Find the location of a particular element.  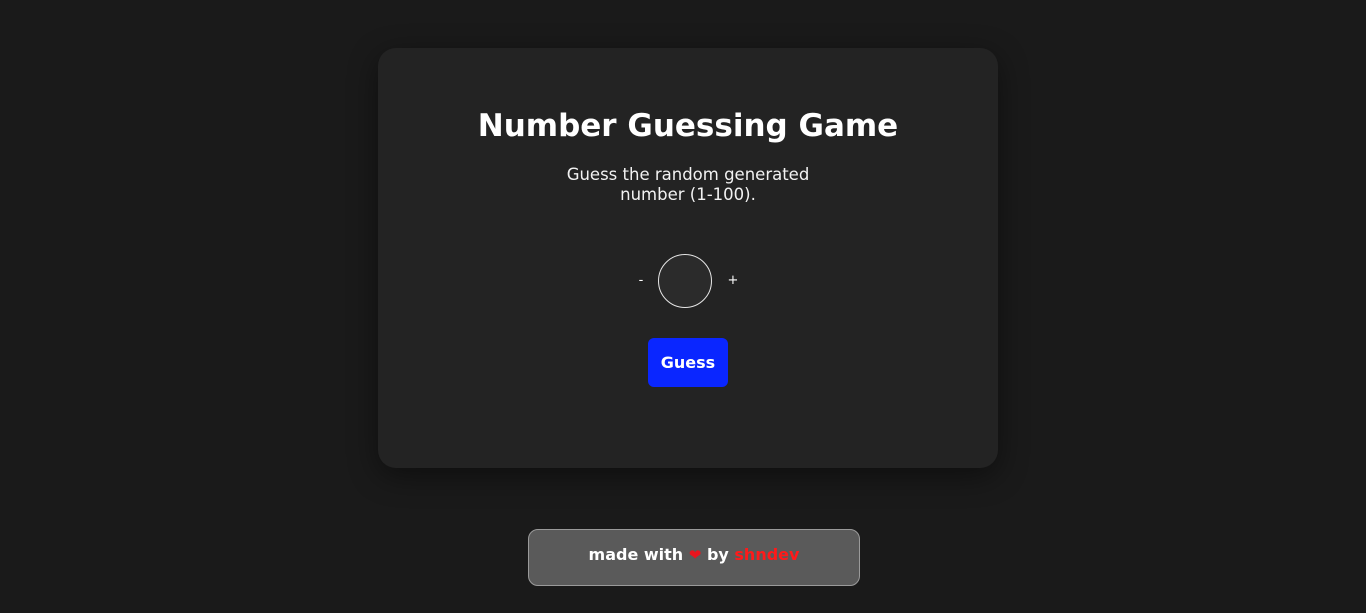

credits-footer: made with ❤ by shndev is located at coordinates (694, 557).